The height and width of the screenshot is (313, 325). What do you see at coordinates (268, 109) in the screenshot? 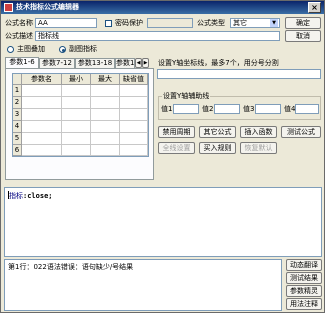
I see `aux-value3-input` at bounding box center [268, 109].